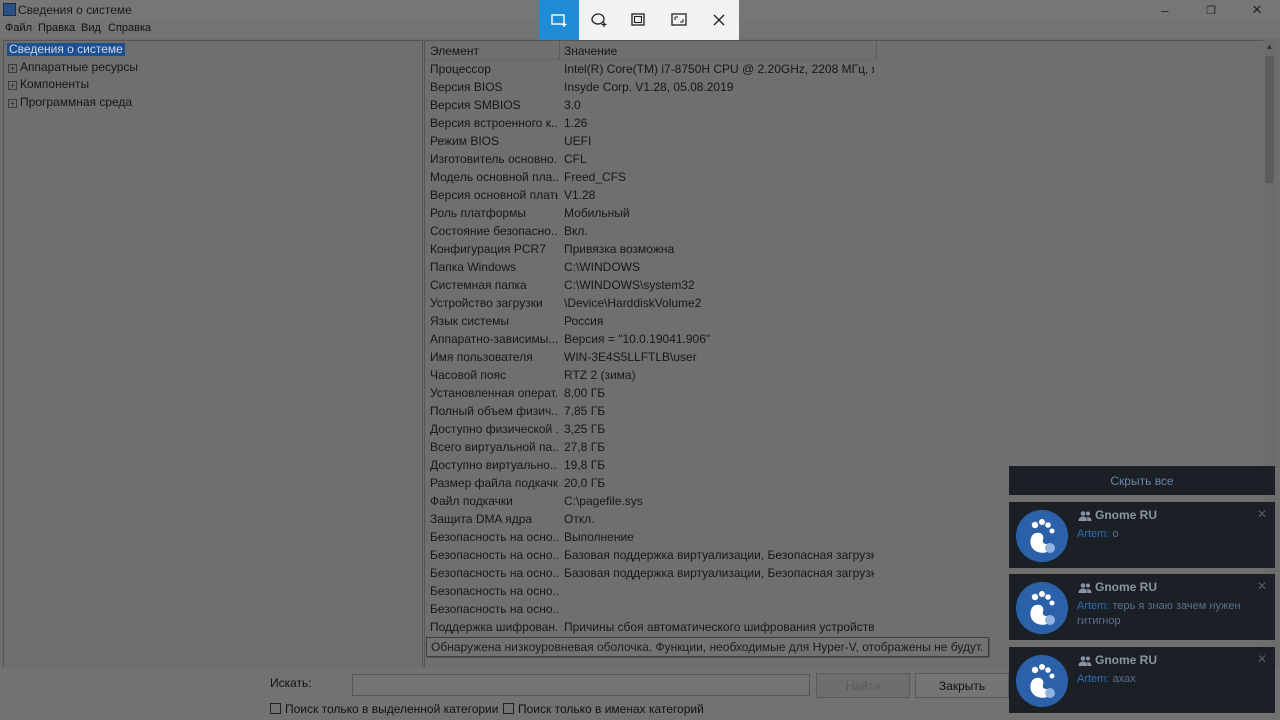  What do you see at coordinates (619, 249) in the screenshot?
I see `row-item-value: Привязка возможна` at bounding box center [619, 249].